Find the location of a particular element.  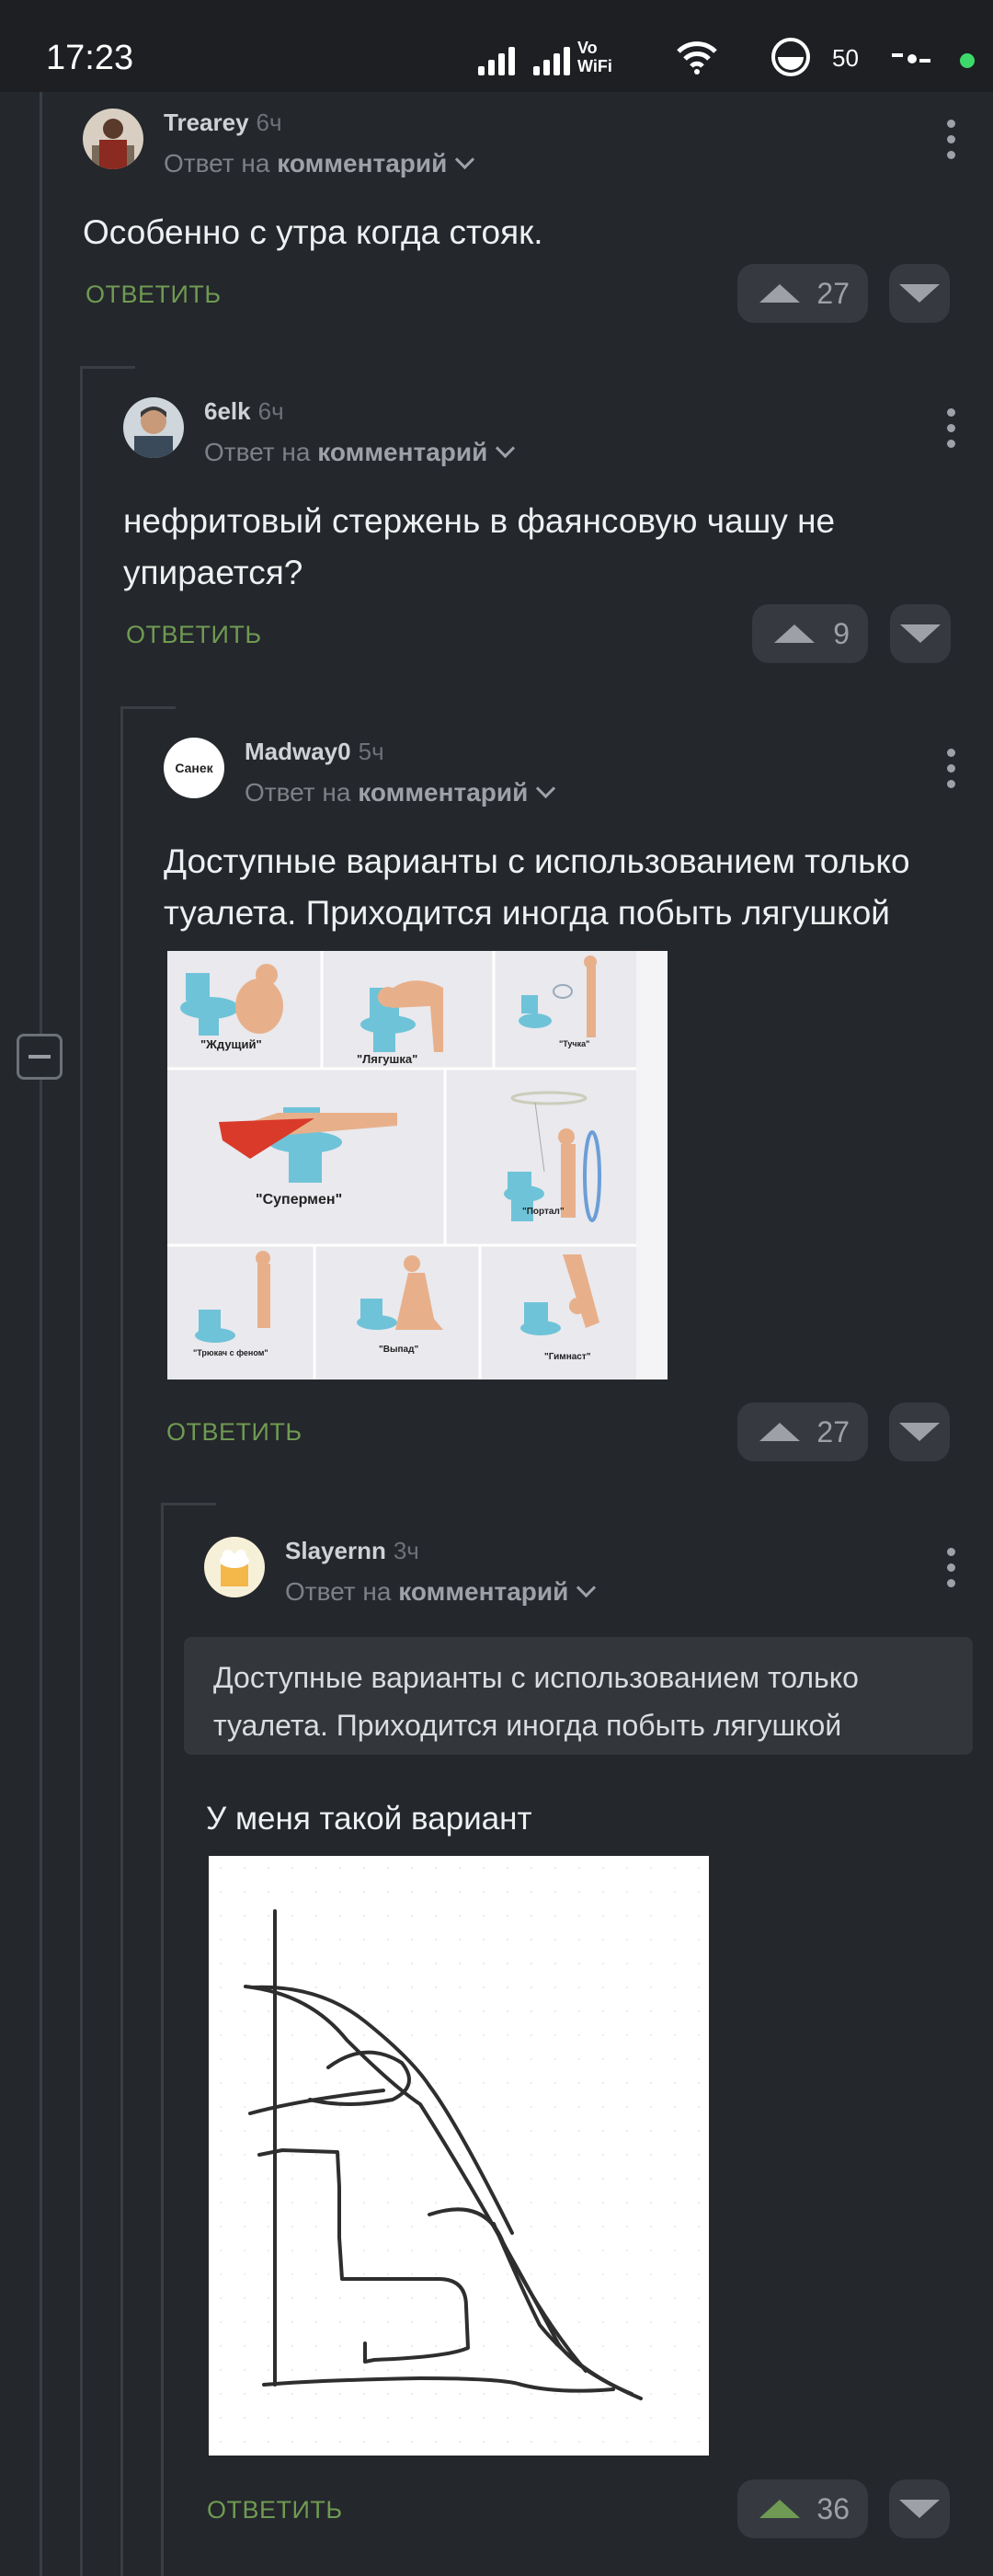

comment-author: Trearey 6ч is located at coordinates (223, 123).